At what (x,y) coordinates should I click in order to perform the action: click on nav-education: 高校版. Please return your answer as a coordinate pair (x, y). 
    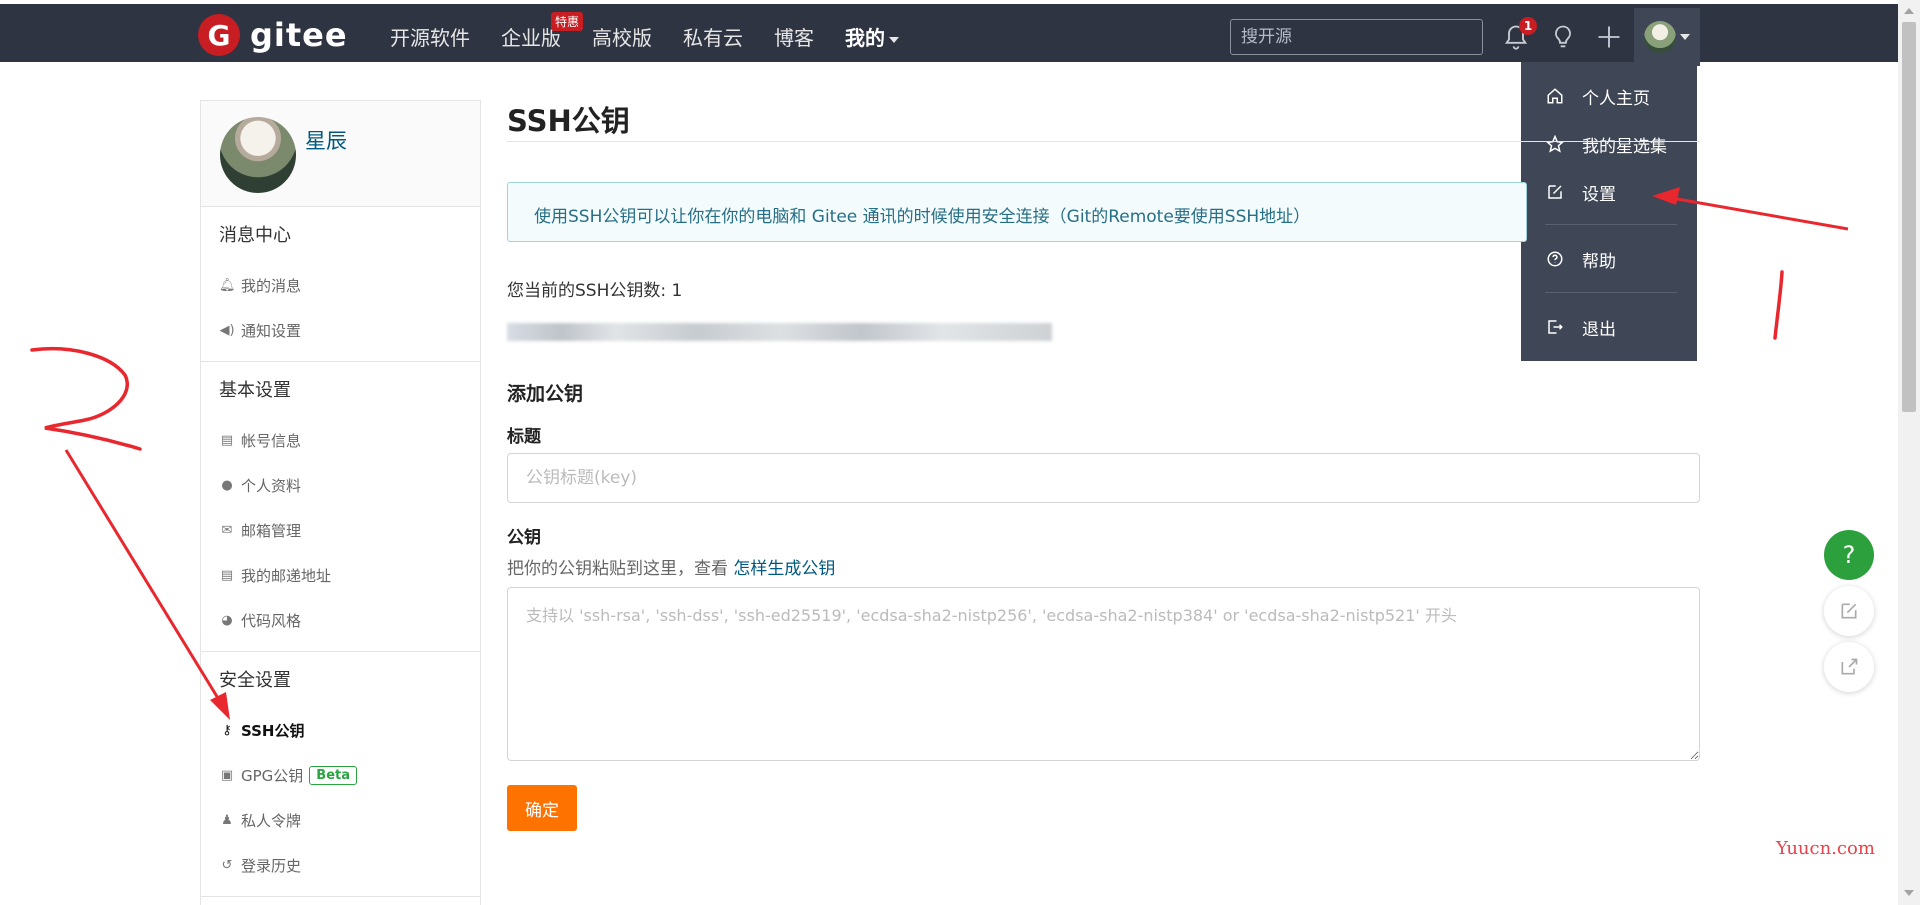
    Looking at the image, I should click on (622, 36).